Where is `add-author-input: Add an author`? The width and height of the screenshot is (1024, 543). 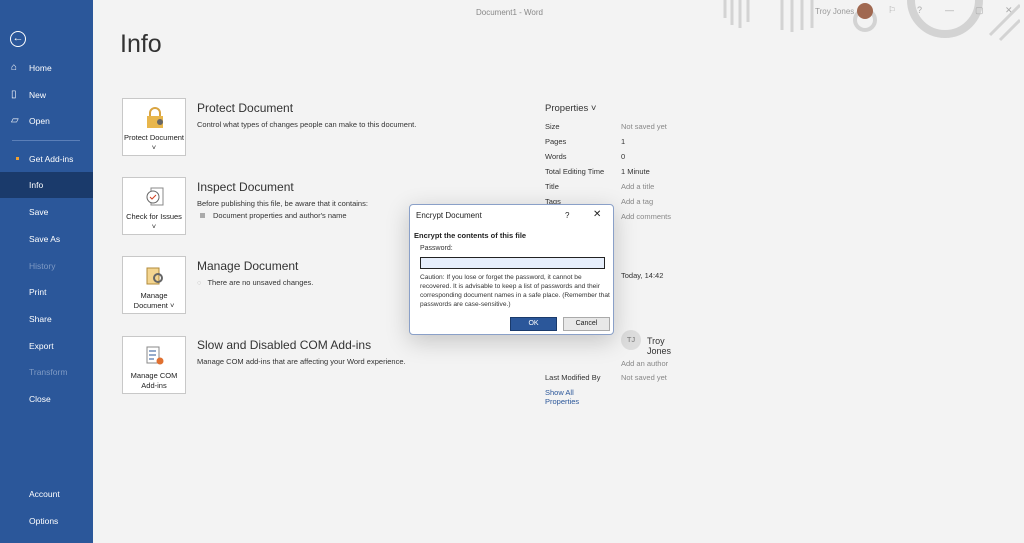
add-author-input: Add an author is located at coordinates (644, 363).